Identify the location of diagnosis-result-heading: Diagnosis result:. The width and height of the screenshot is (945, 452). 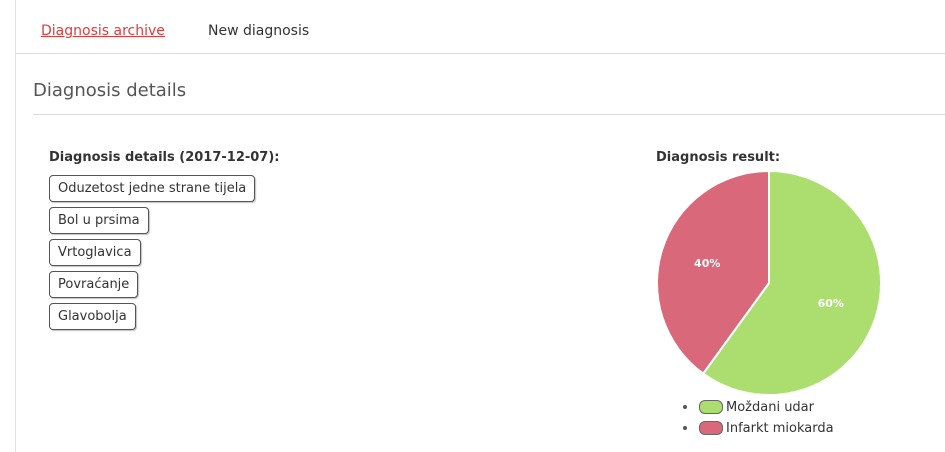
(718, 157).